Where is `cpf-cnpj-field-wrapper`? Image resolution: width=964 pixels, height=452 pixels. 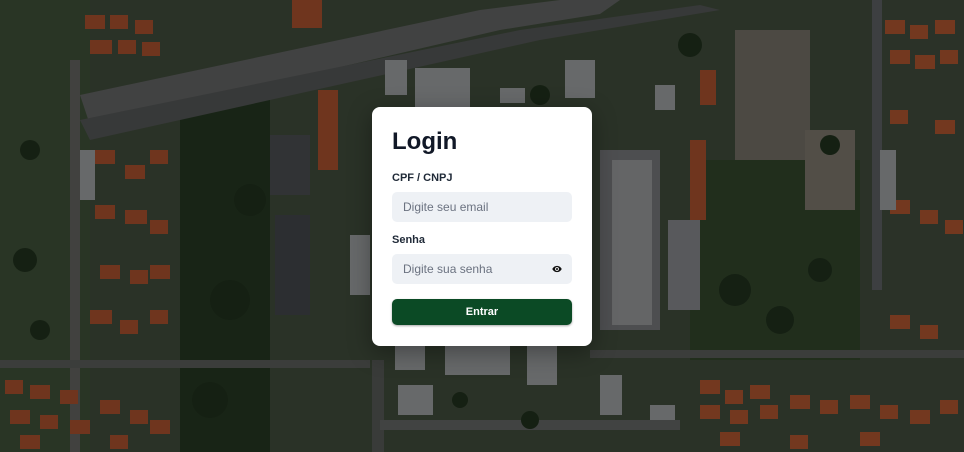 cpf-cnpj-field-wrapper is located at coordinates (482, 207).